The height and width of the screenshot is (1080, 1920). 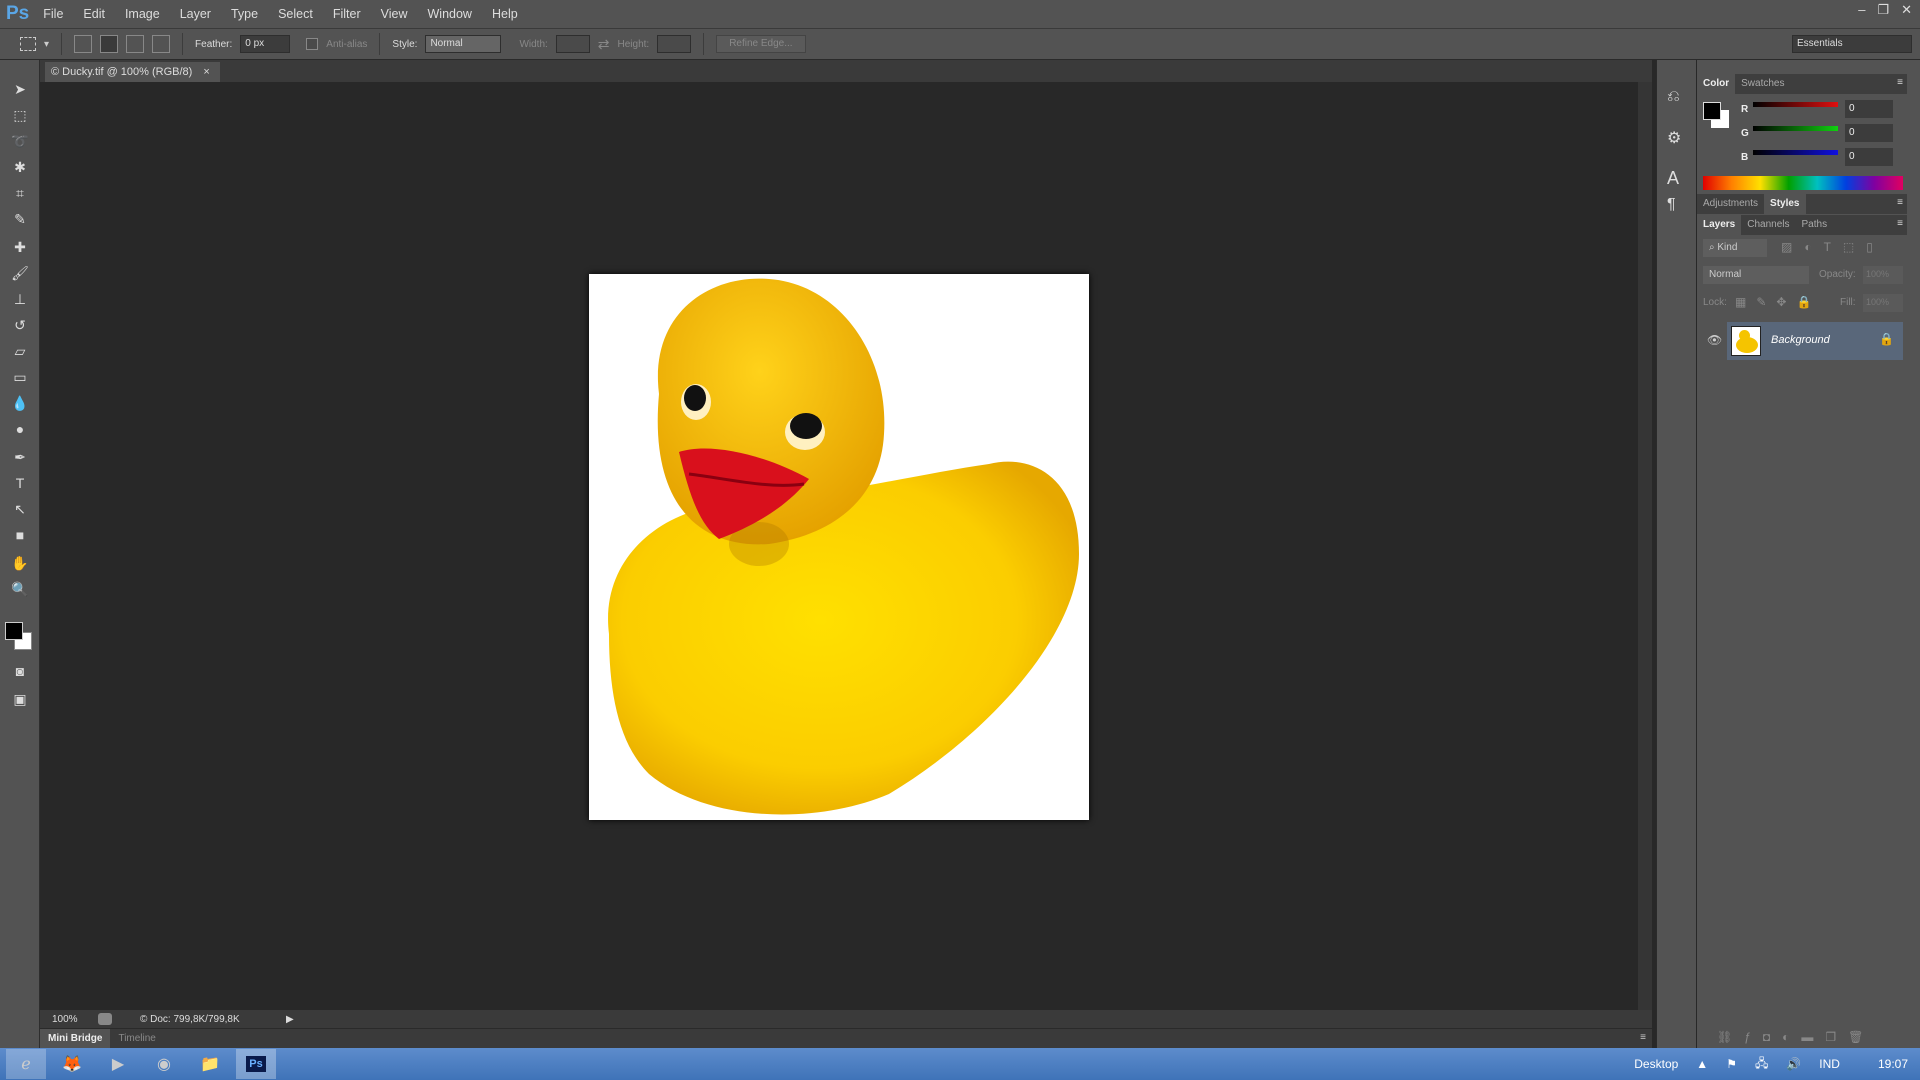 I want to click on proof-icon, so click(x=105, y=1019).